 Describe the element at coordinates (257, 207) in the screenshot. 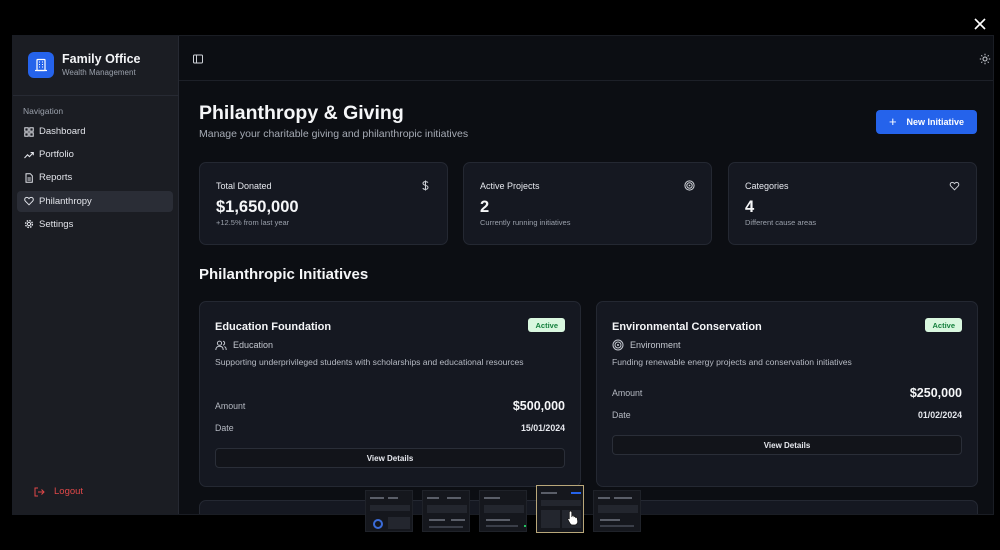

I see `stat-value: $1,650,000` at that location.